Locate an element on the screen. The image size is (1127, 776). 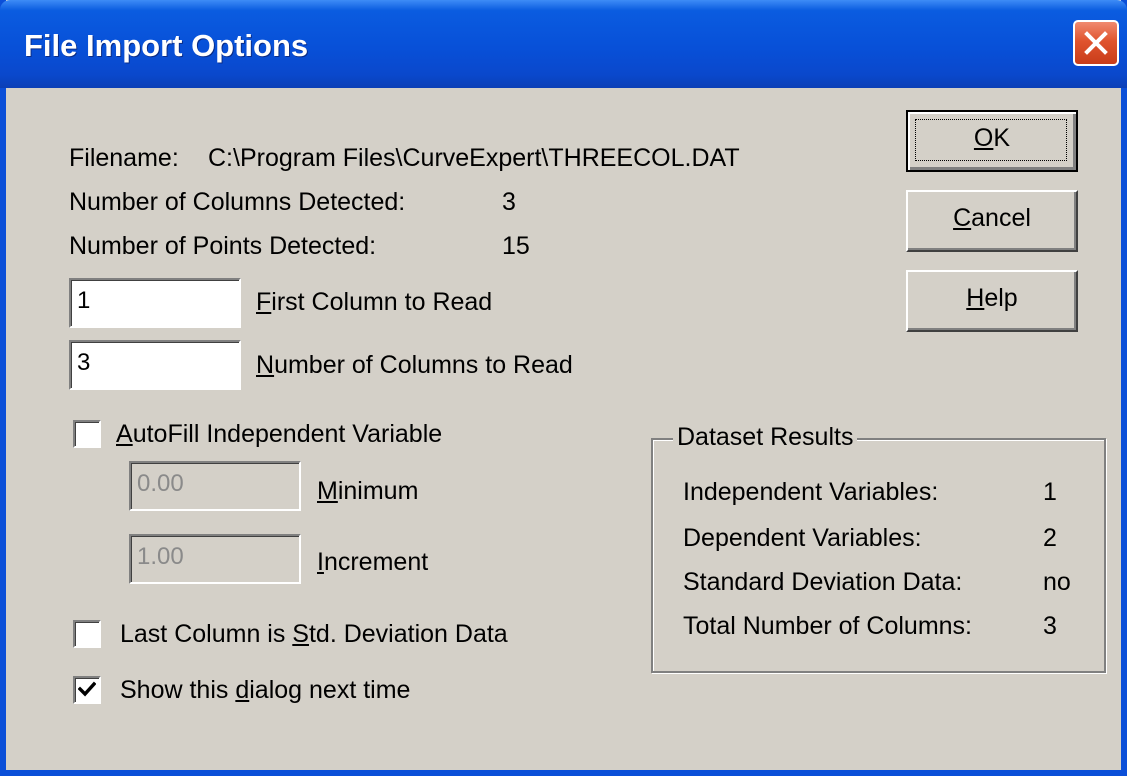
last-column-std-label: Last Column is Std. Deviation Data is located at coordinates (314, 634).